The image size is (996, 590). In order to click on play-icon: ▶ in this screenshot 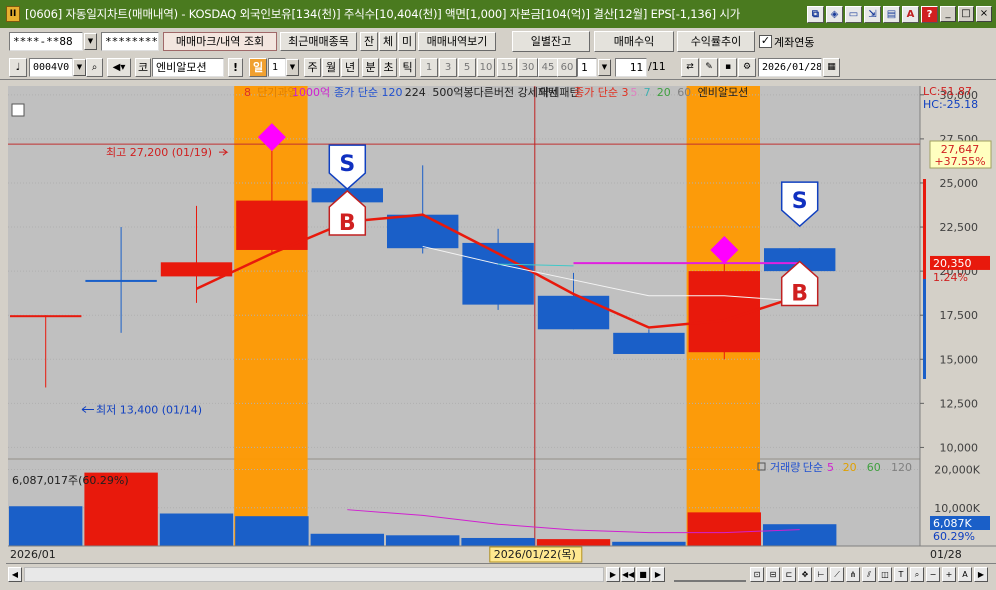, I will do `click(613, 574)`.